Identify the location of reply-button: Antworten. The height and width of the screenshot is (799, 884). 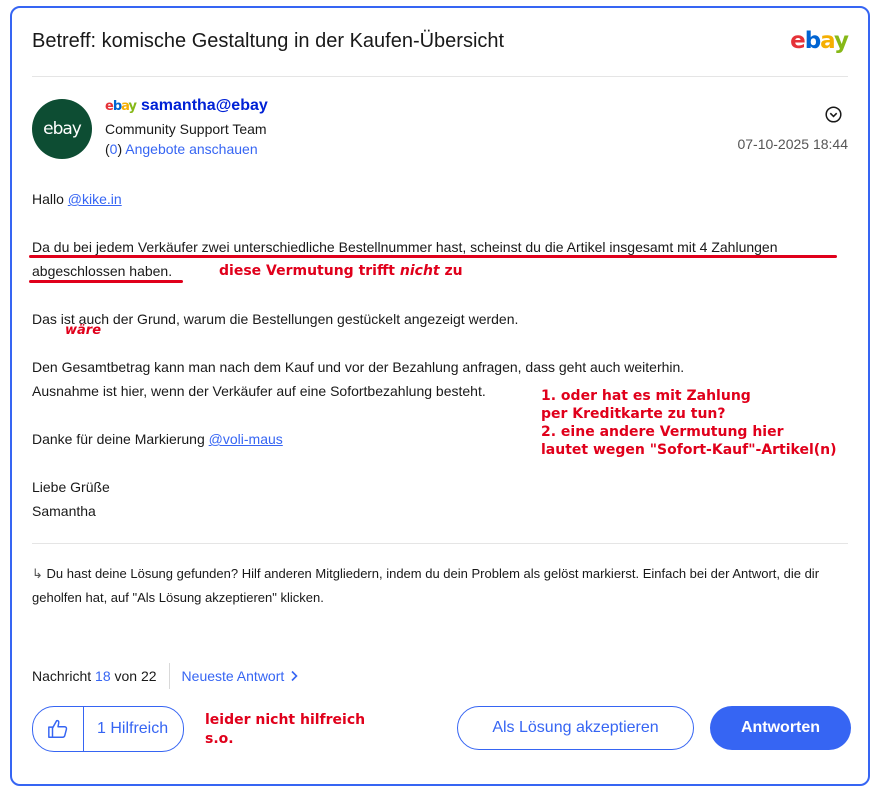
(780, 728).